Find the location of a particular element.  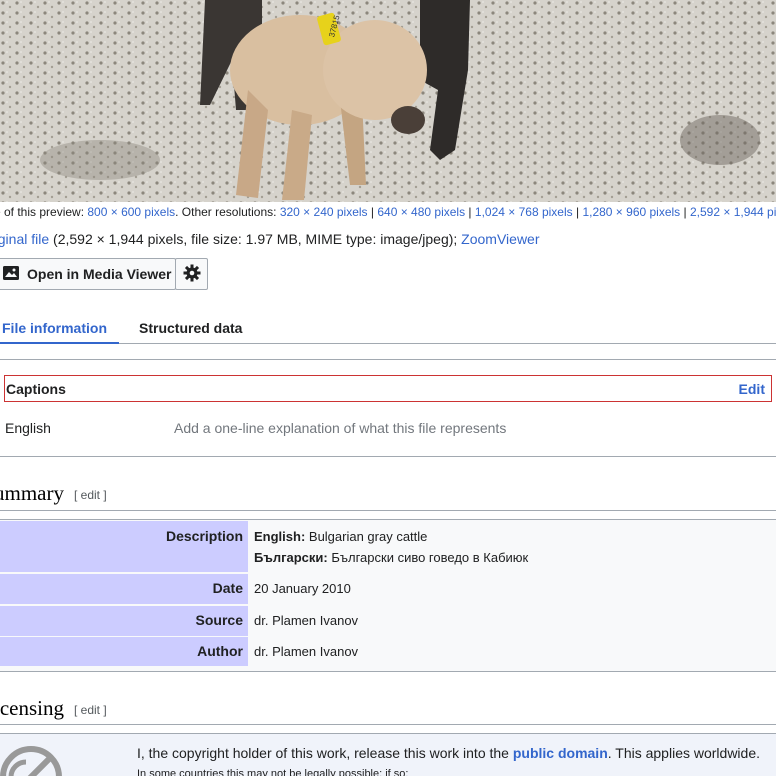

author-label: Author is located at coordinates (124, 651).